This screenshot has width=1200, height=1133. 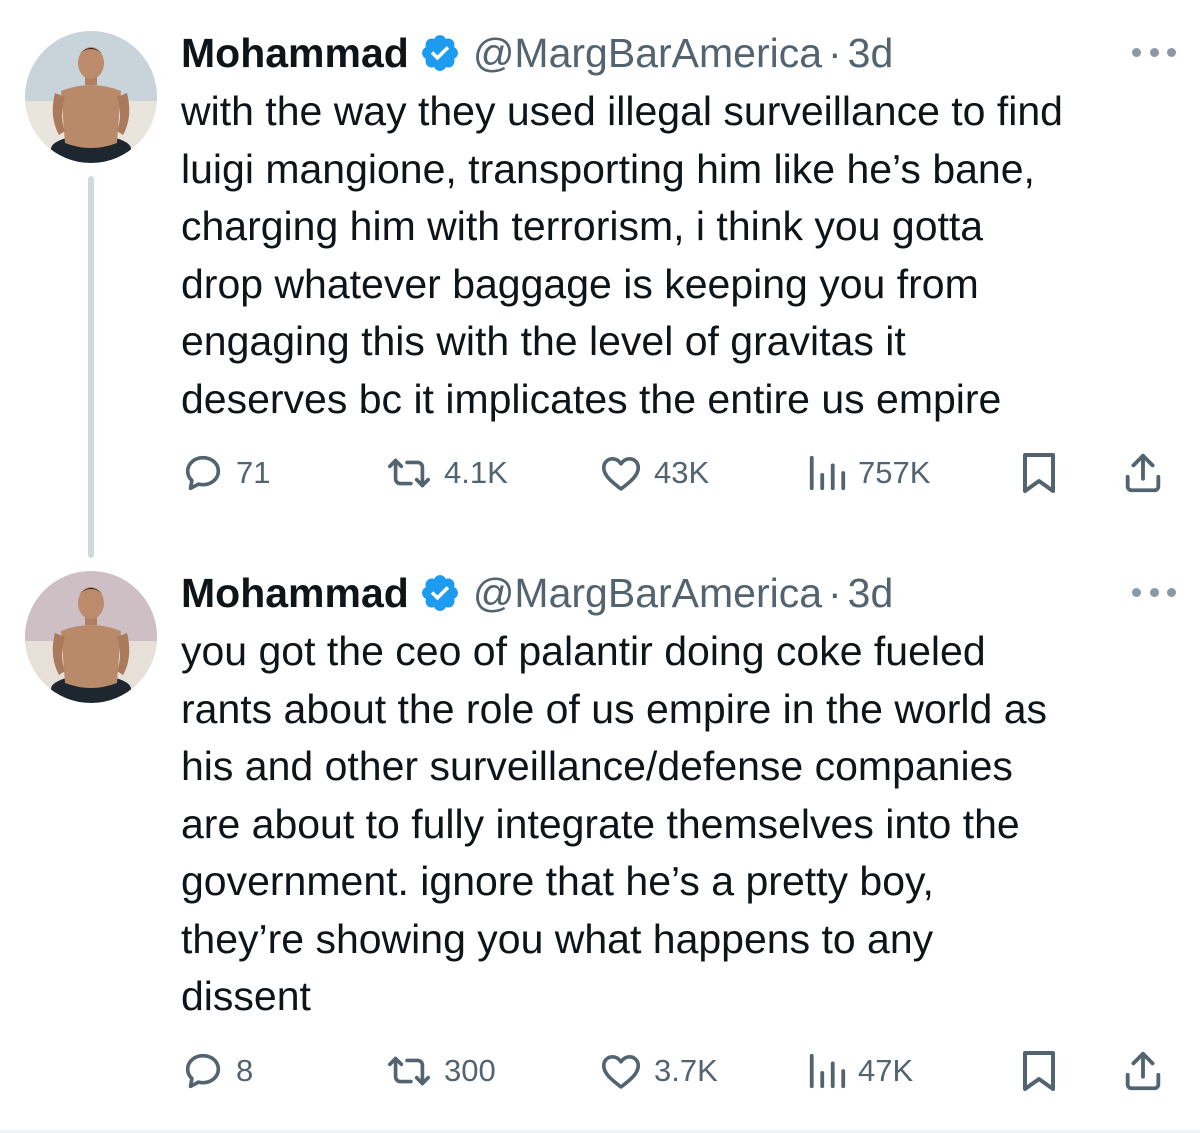 I want to click on reply-count: 8, so click(x=245, y=1070).